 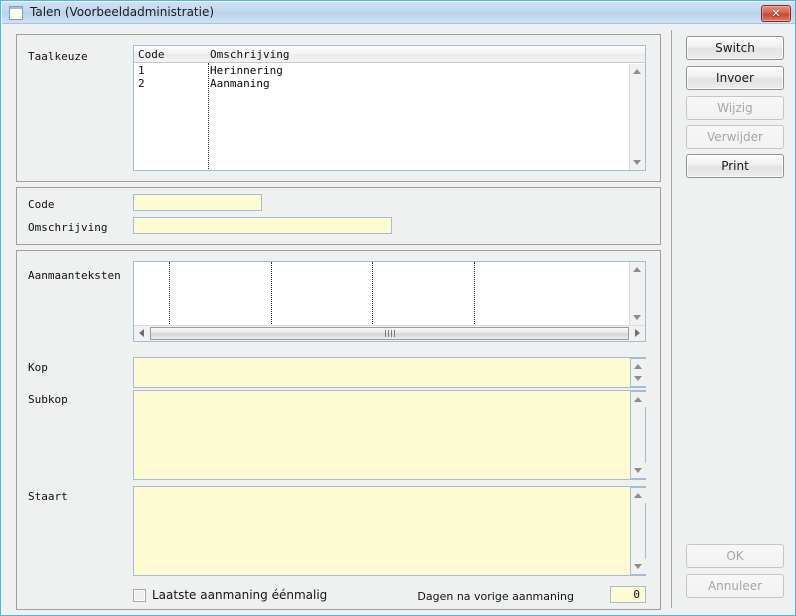 I want to click on window-title: Talen (Voorbeeldadministratie), so click(x=122, y=12).